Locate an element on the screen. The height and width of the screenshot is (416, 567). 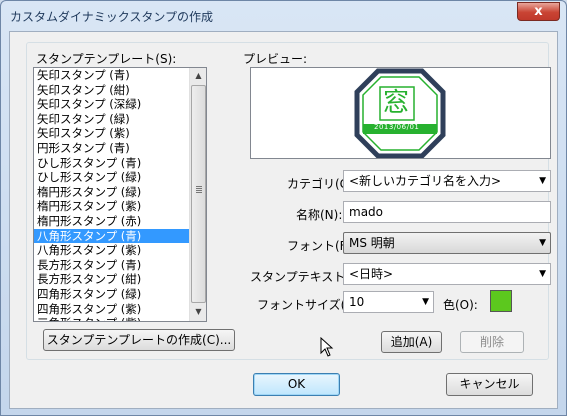
category-combo: <新しいカテゴリ名を入力> ▼ is located at coordinates (447, 181).